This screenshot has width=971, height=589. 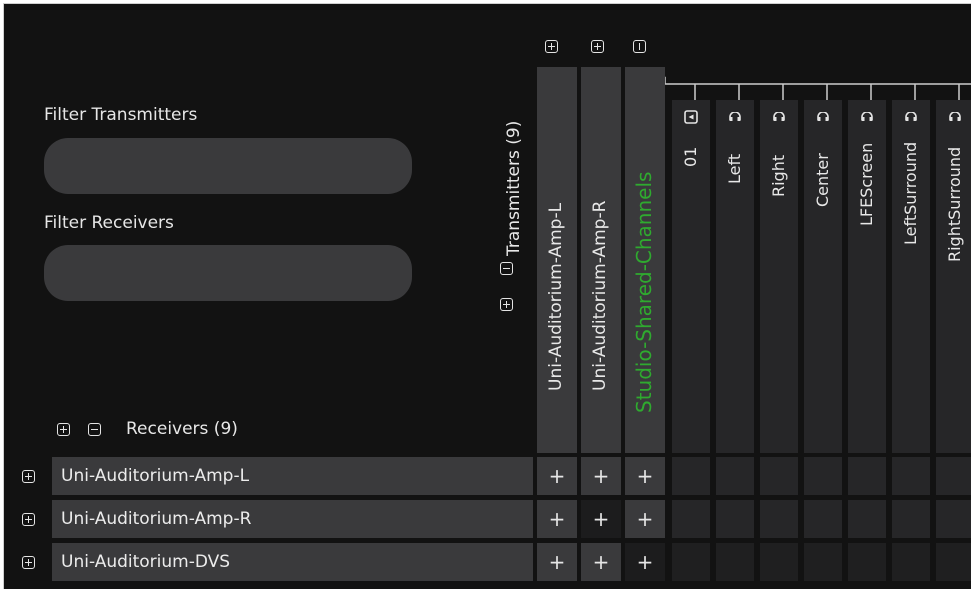 What do you see at coordinates (735, 276) in the screenshot?
I see `channel-column-left: Left` at bounding box center [735, 276].